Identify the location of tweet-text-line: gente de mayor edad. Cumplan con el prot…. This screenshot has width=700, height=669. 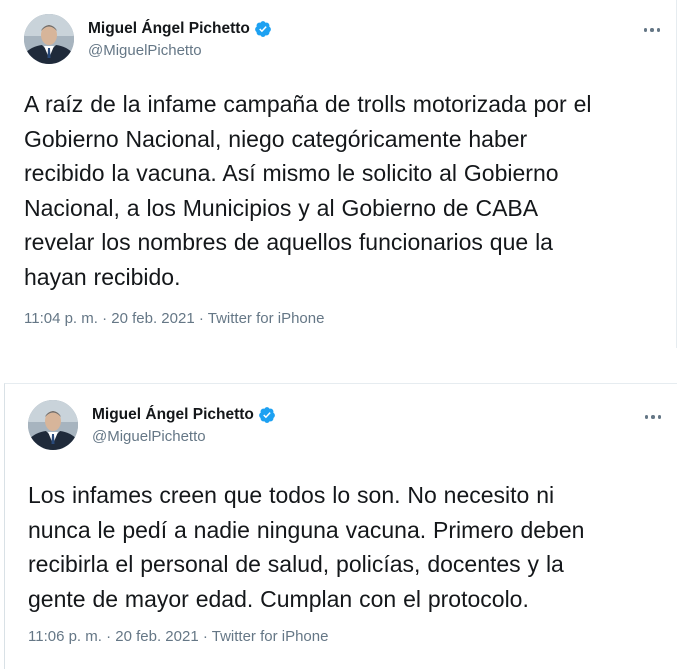
(278, 598).